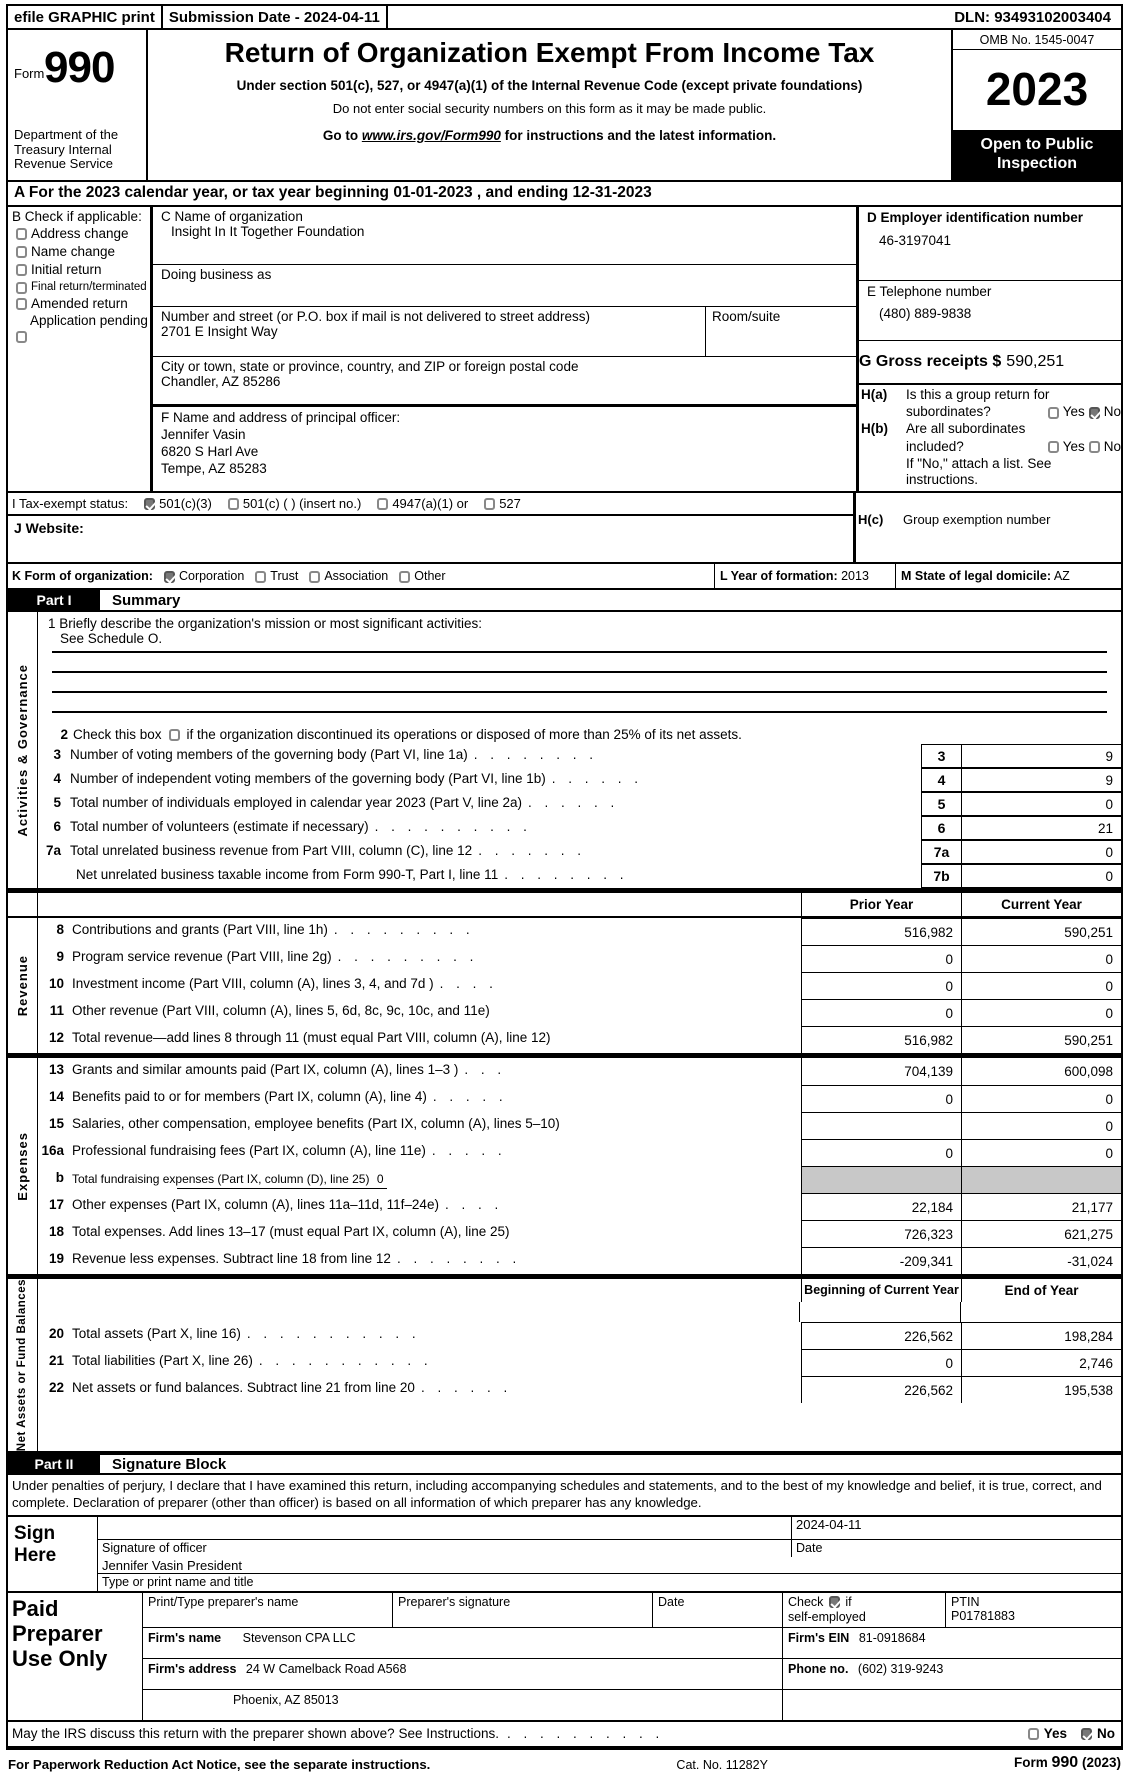  I want to click on checkbox-address-change: Address change, so click(83, 234).